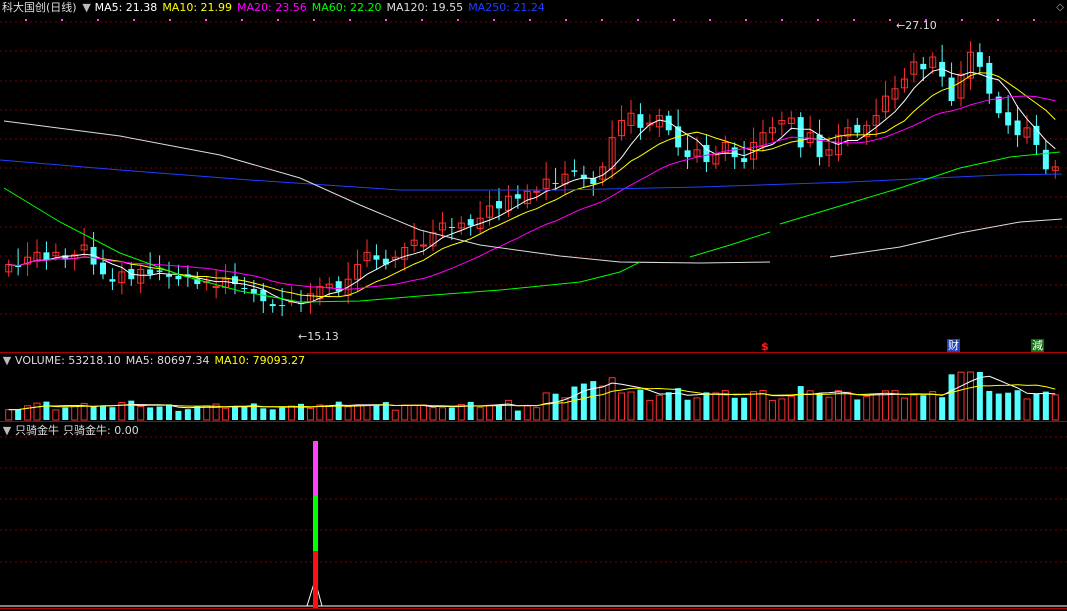 The image size is (1067, 611). I want to click on stock-title: 科大国创(日线), so click(39, 7).